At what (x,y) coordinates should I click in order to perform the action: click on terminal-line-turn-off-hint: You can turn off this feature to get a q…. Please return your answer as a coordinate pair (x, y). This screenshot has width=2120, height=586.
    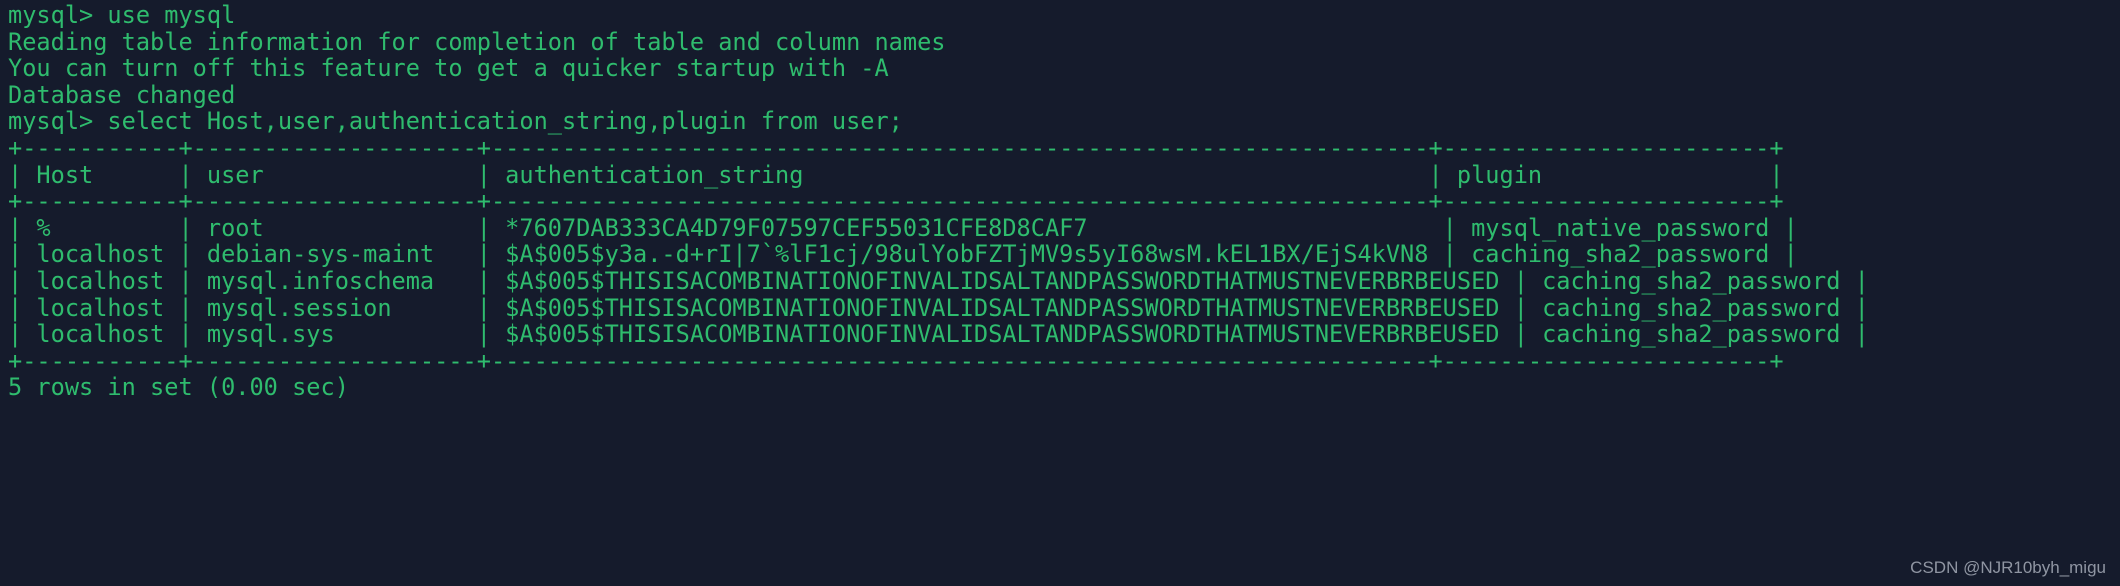
    Looking at the image, I should click on (448, 68).